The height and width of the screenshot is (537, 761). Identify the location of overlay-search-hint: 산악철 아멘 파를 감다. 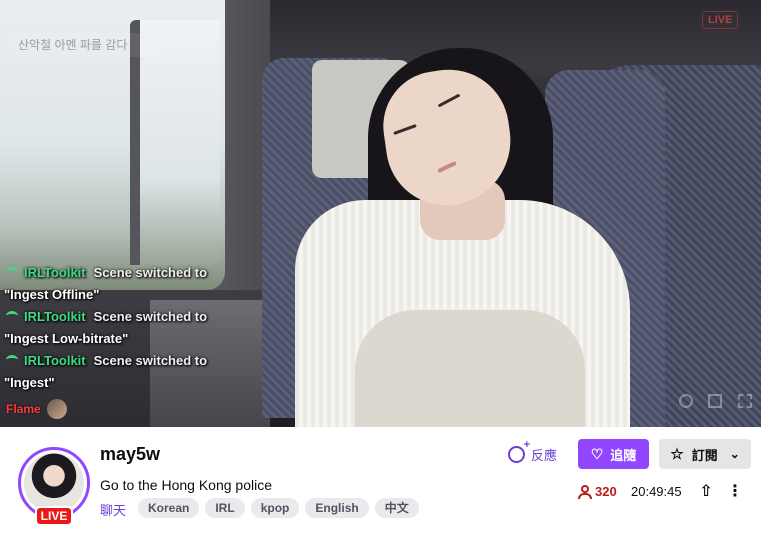
(83, 45).